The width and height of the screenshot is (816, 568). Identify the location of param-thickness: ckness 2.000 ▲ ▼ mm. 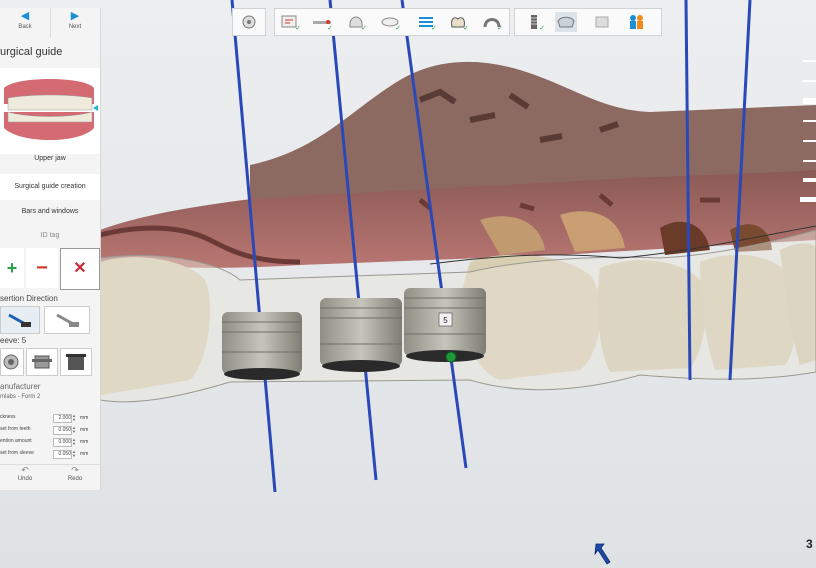
(50, 418).